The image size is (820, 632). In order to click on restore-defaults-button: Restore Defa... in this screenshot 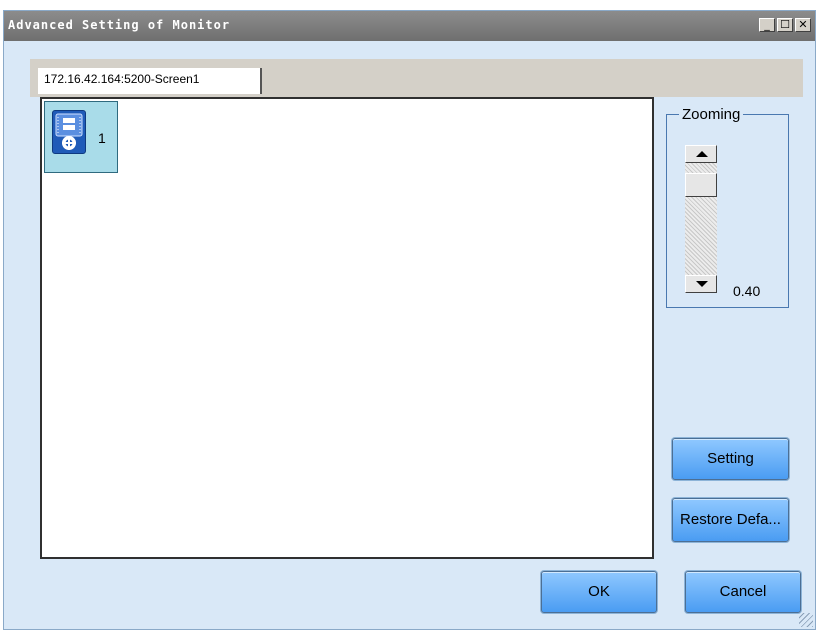, I will do `click(730, 520)`.